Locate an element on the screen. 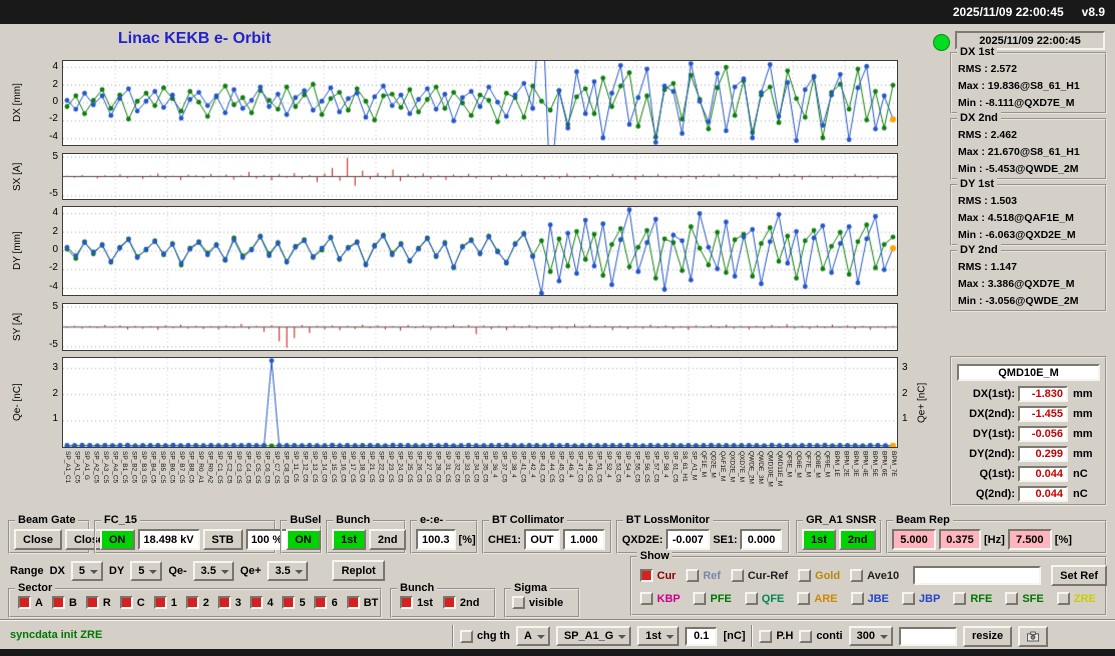  bunch-2nd-checkbox is located at coordinates (449, 602).